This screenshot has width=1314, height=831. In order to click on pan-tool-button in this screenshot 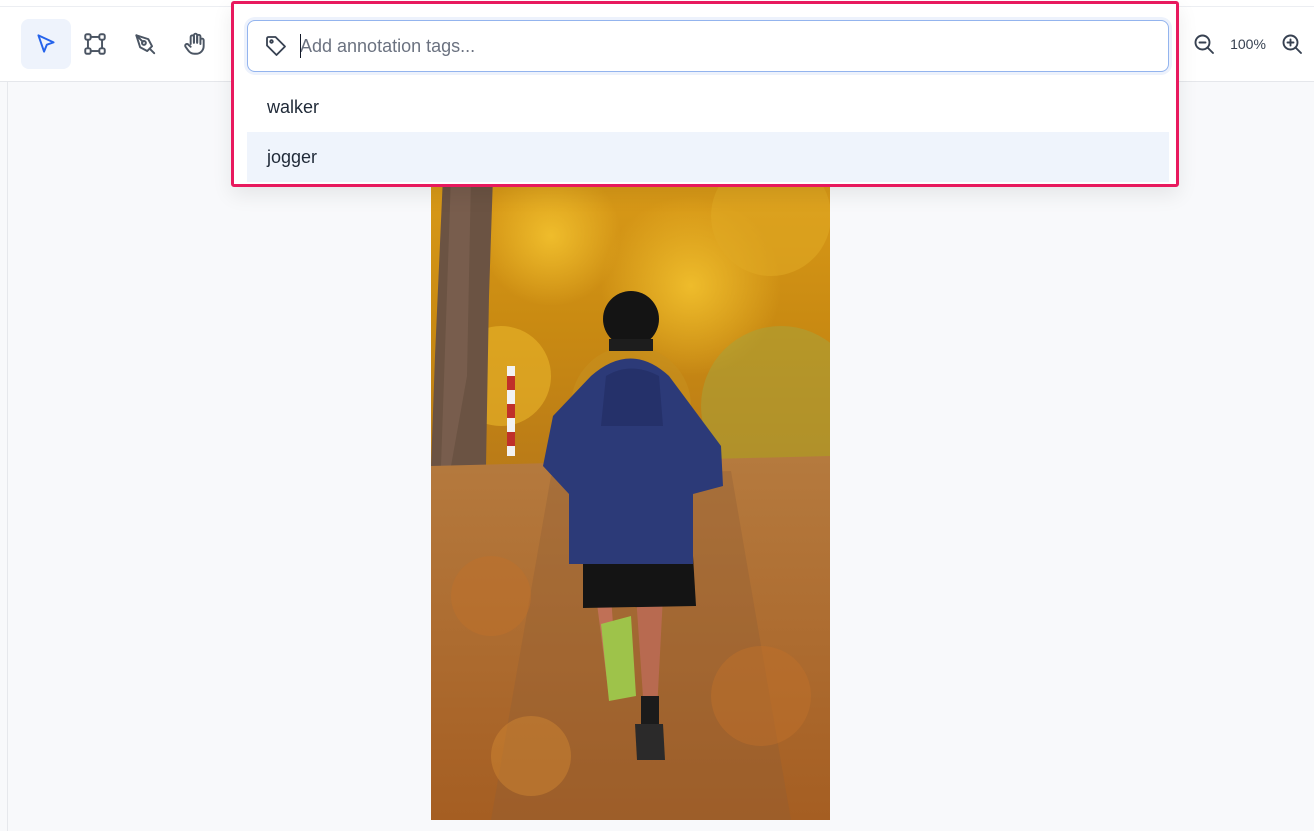, I will do `click(195, 44)`.